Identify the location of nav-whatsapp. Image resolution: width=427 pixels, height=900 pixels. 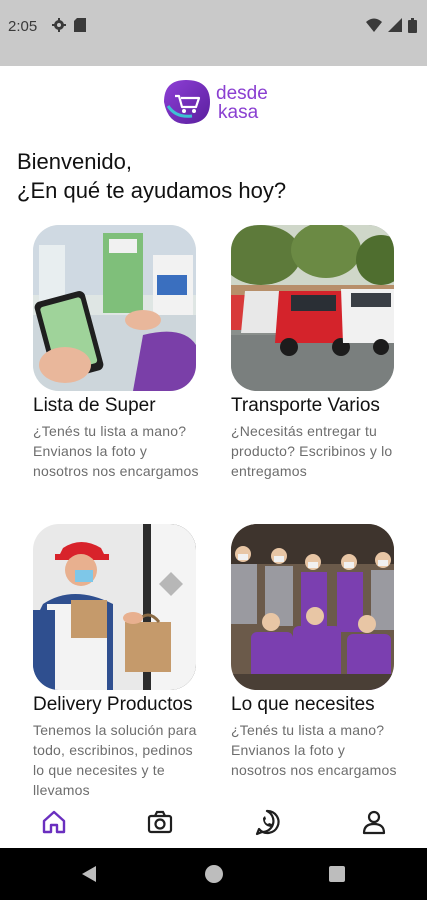
(268, 823).